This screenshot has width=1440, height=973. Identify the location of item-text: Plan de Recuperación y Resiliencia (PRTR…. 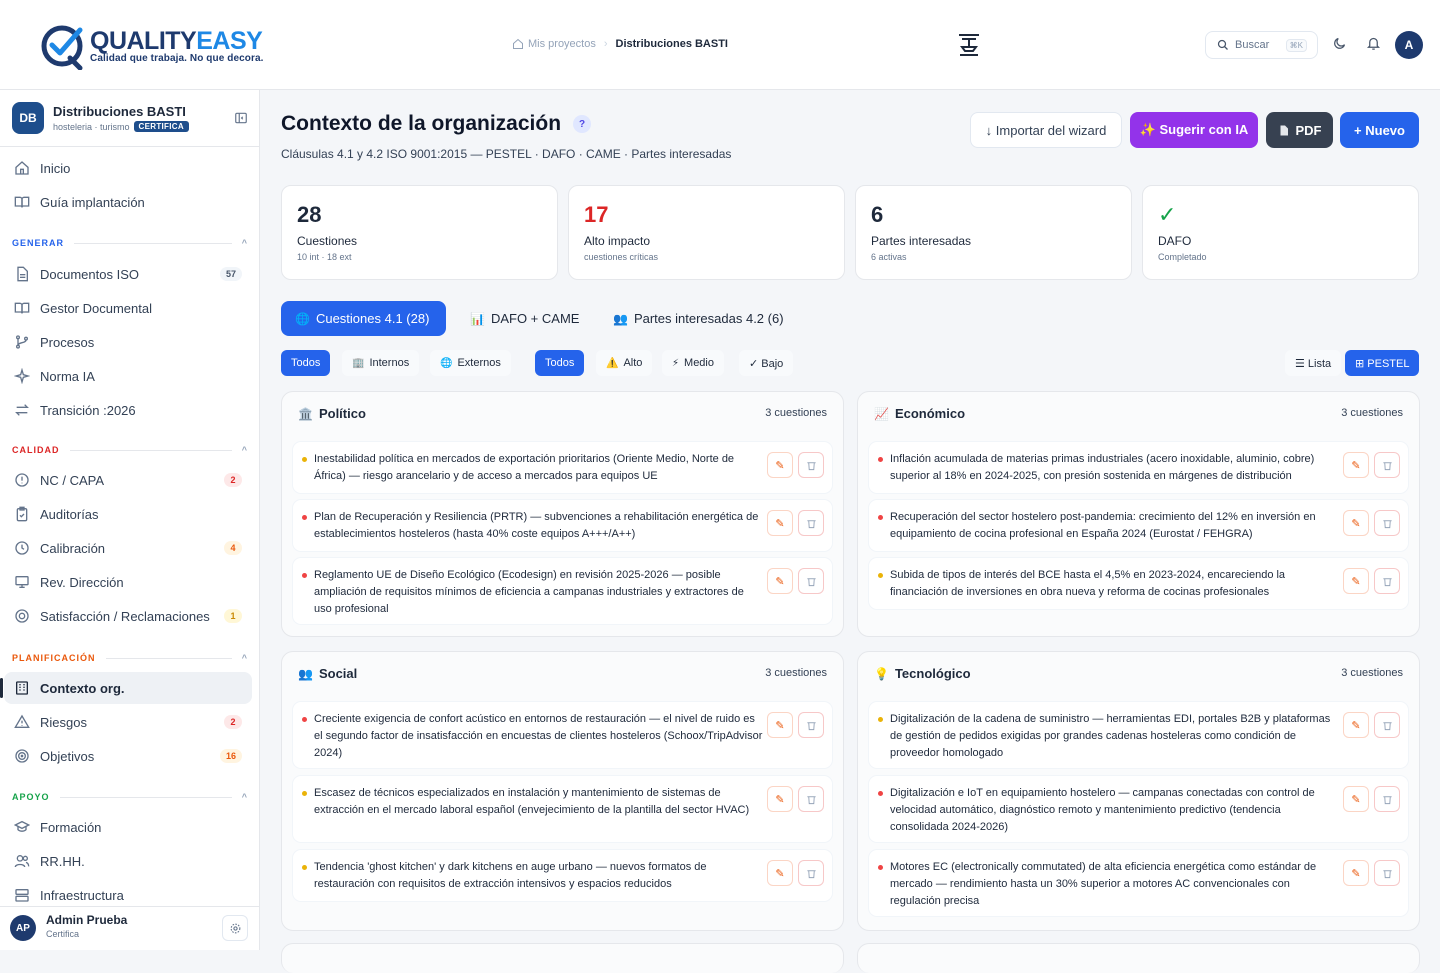
(536, 525).